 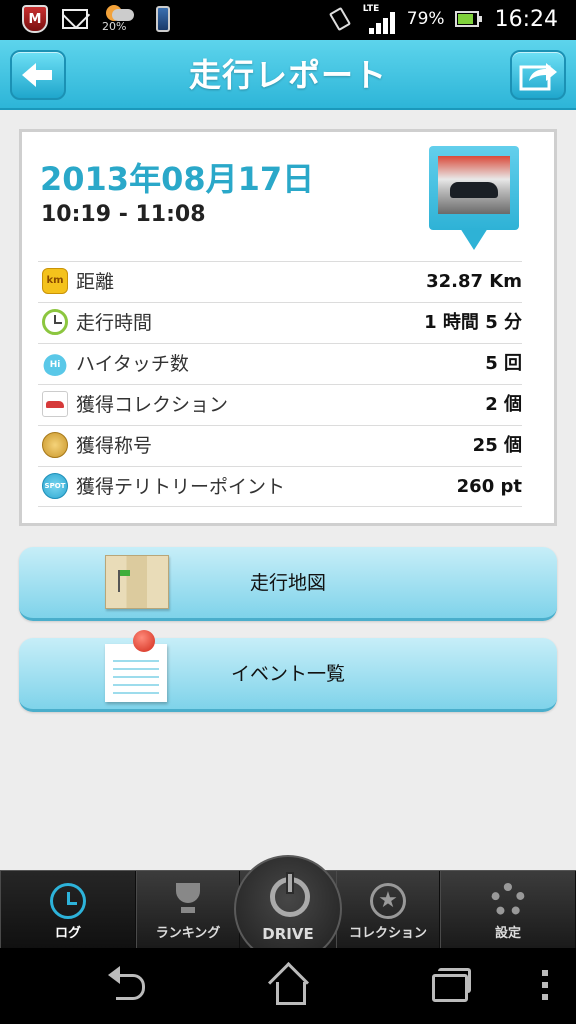 I want to click on menu-dots-icon, so click(x=545, y=986).